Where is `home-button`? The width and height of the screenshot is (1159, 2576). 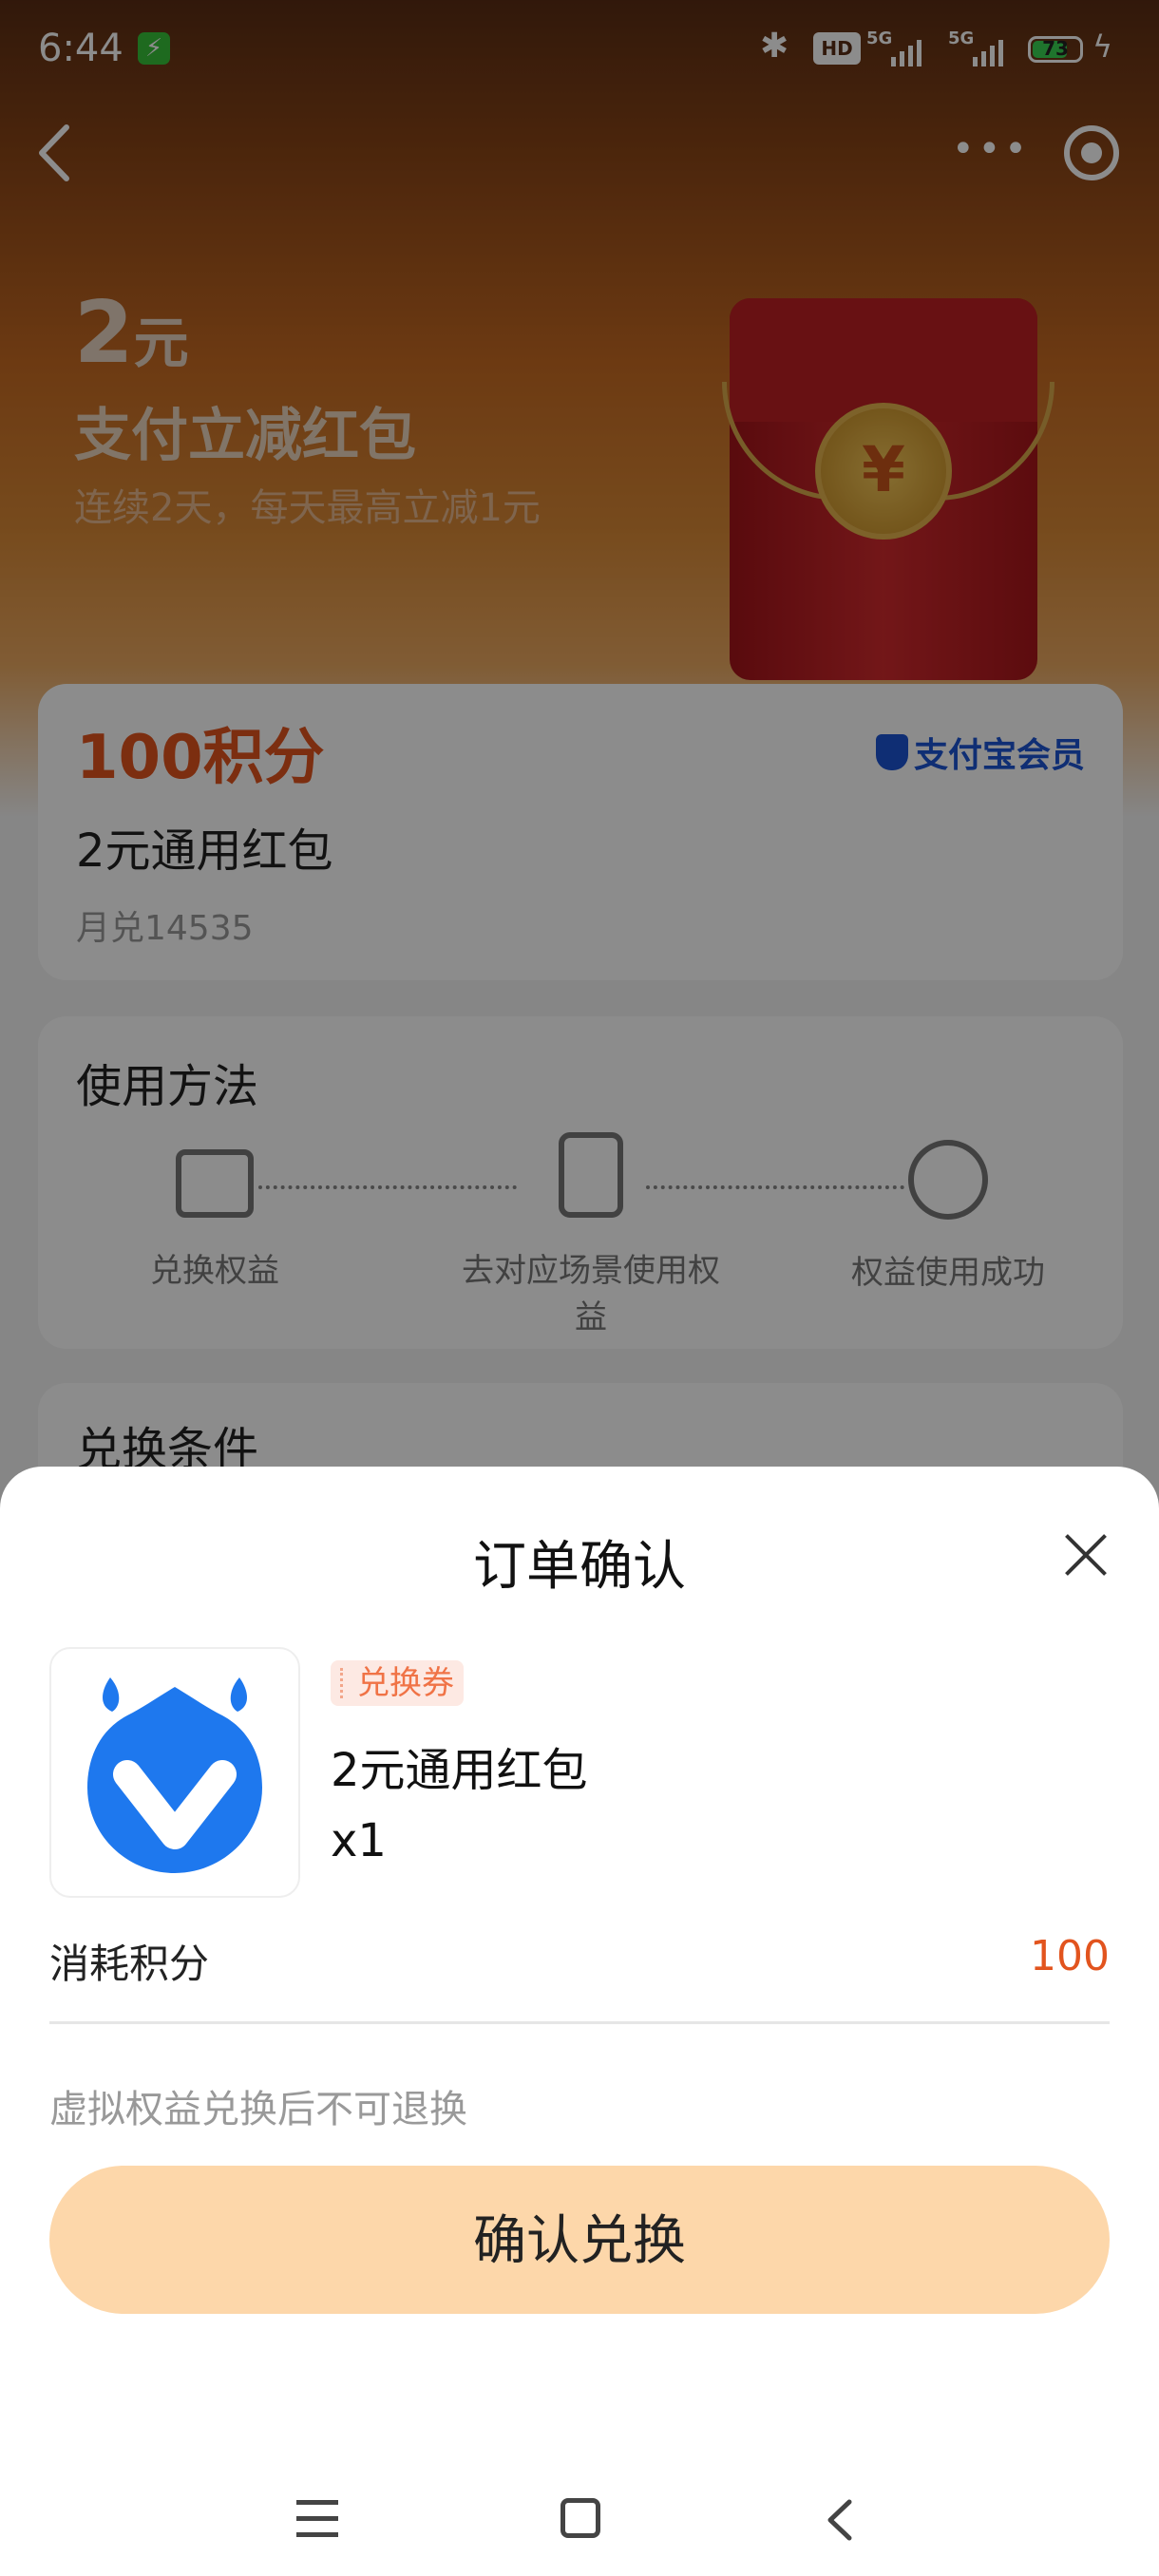 home-button is located at coordinates (580, 2518).